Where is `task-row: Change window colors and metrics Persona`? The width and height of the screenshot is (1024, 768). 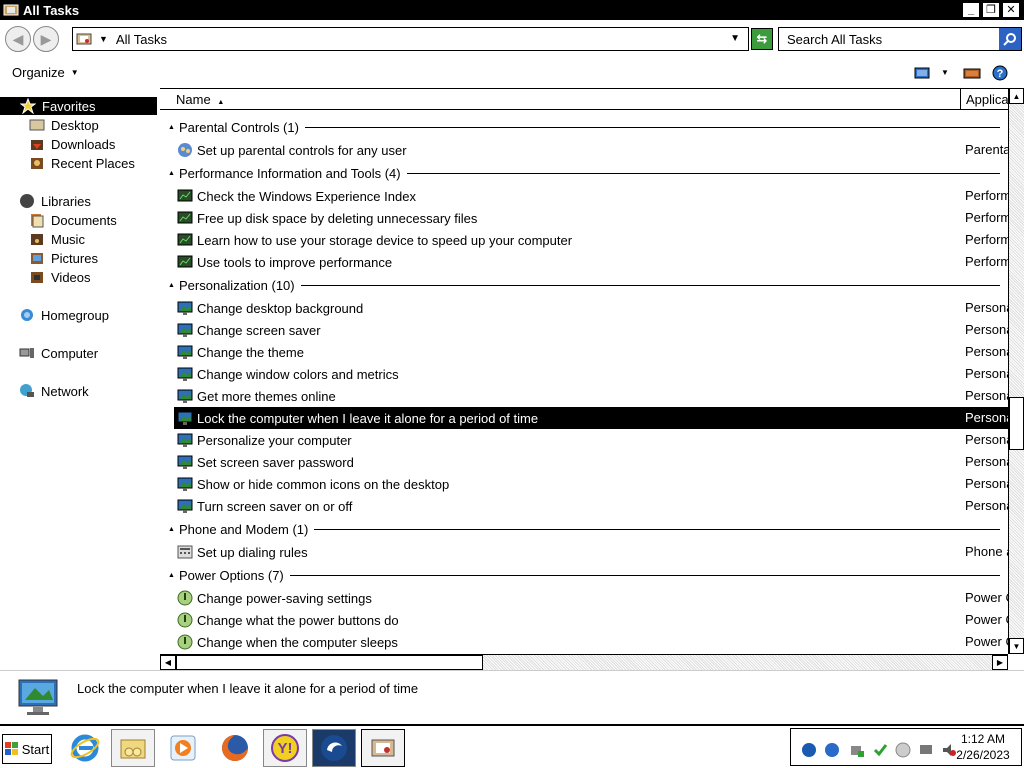
task-row: Change window colors and metrics Persona is located at coordinates (591, 374).